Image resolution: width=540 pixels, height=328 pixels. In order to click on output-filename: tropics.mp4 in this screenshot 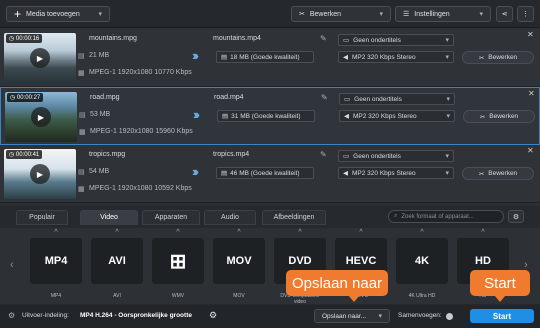, I will do `click(231, 154)`.